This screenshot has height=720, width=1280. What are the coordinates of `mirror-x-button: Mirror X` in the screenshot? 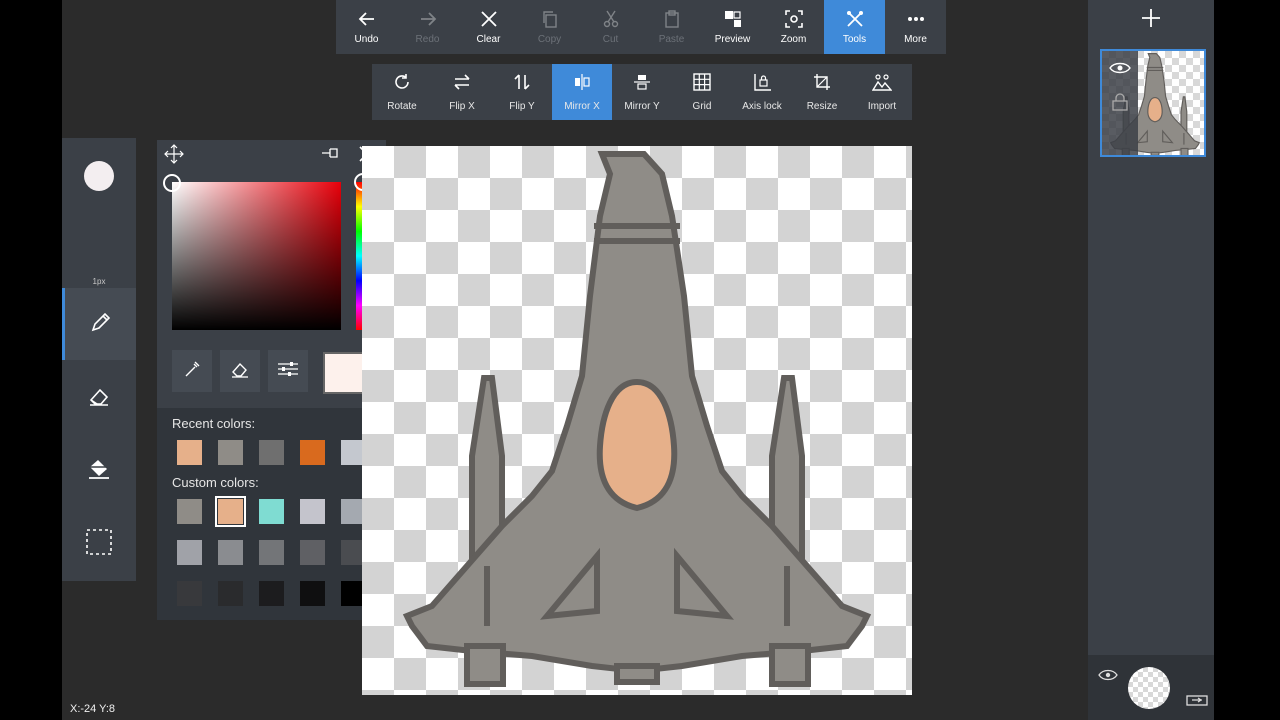 It's located at (582, 92).